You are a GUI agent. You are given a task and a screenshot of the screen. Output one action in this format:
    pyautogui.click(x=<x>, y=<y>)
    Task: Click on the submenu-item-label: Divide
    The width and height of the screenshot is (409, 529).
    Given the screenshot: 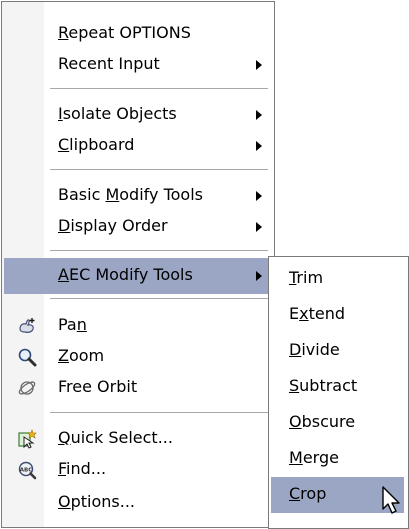 What is the action you would take?
    pyautogui.click(x=314, y=349)
    